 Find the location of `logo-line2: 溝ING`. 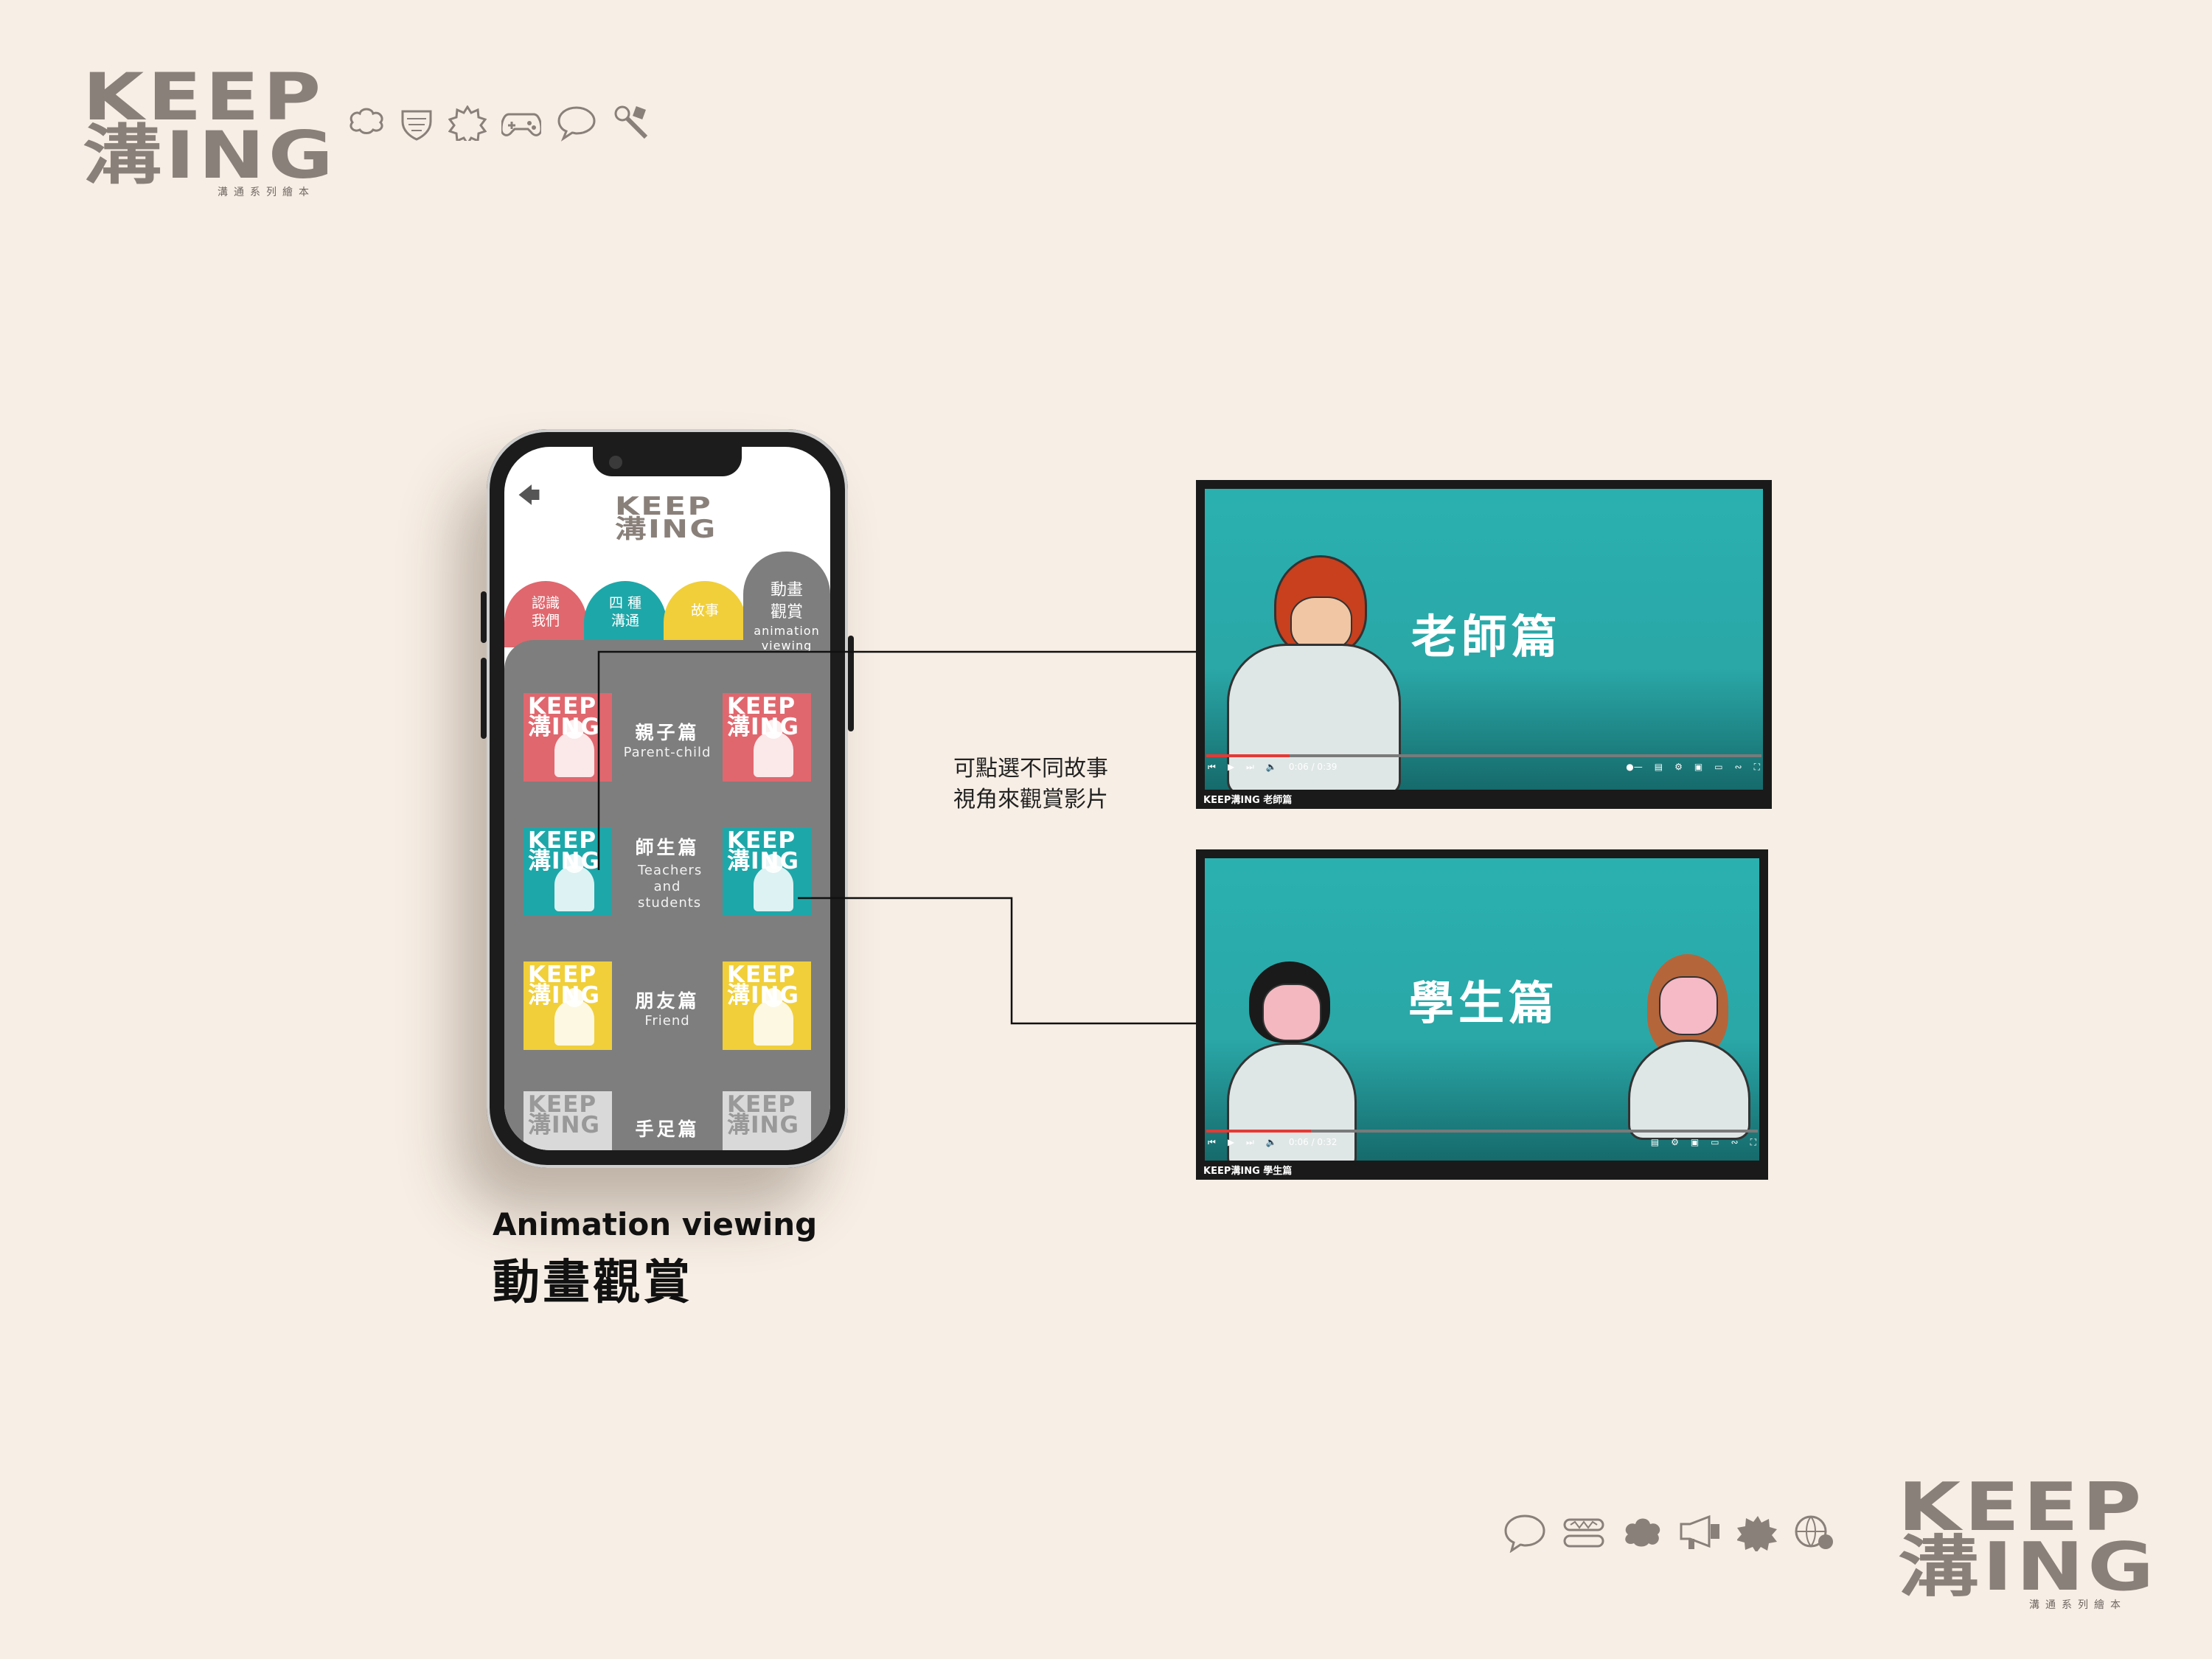

logo-line2: 溝ING is located at coordinates (2028, 1567).